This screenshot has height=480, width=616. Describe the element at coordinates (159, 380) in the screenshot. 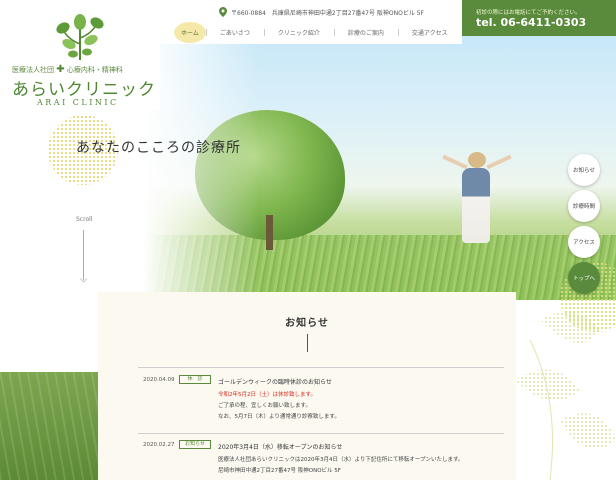

I see `news-date: 2020.04.09` at that location.